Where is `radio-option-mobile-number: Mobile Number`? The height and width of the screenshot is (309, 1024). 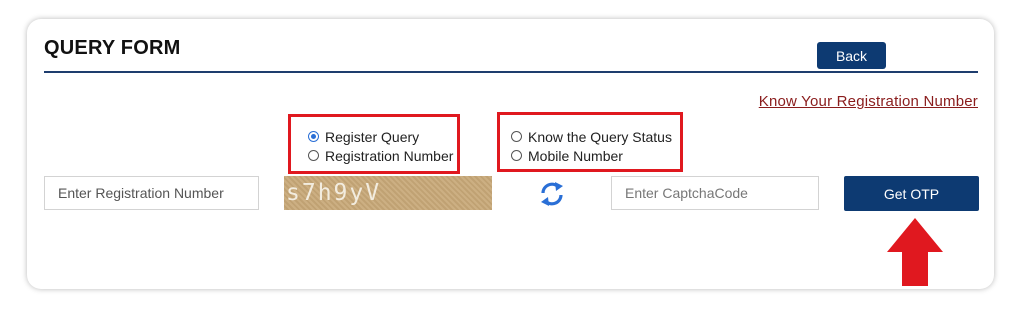 radio-option-mobile-number: Mobile Number is located at coordinates (595, 155).